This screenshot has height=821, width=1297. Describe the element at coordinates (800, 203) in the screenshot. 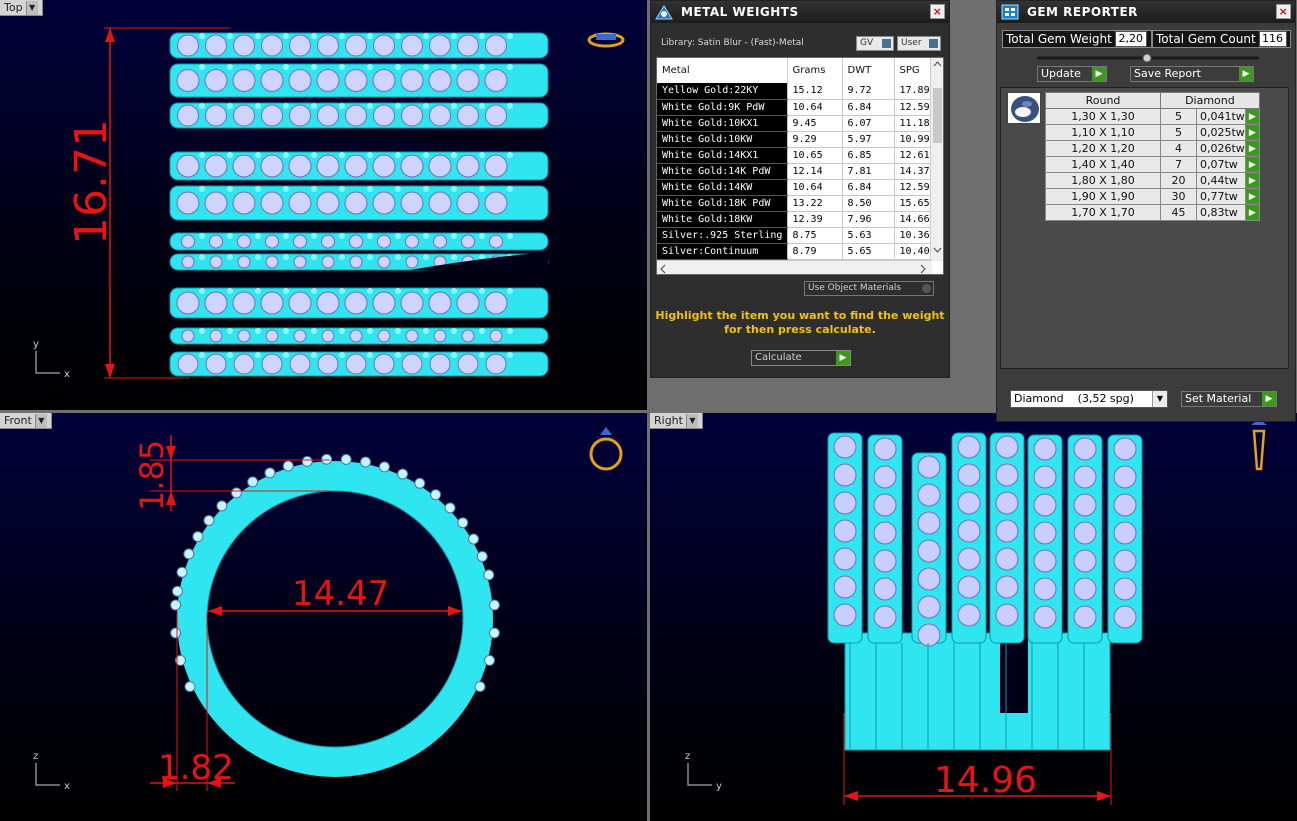

I see `table-row: White Gold:18K PdW 13.22 8.50 15.65` at that location.